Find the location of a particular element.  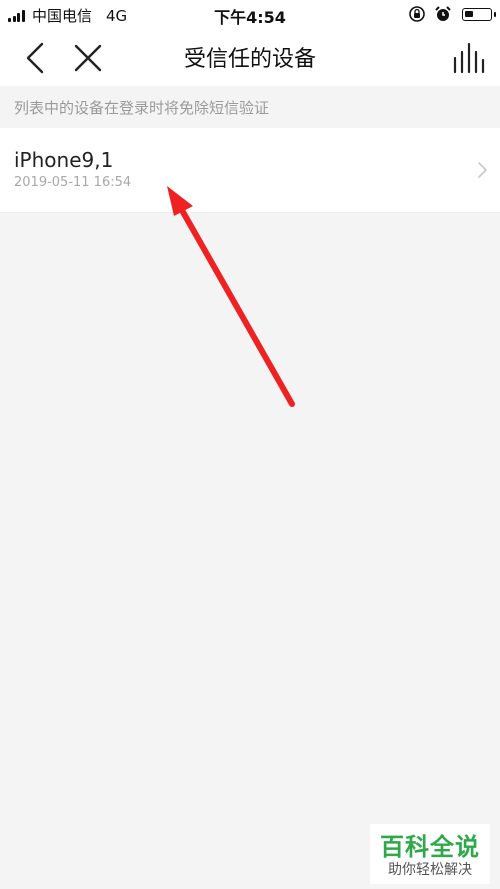

watermark-title: 百科全说 is located at coordinates (430, 847).